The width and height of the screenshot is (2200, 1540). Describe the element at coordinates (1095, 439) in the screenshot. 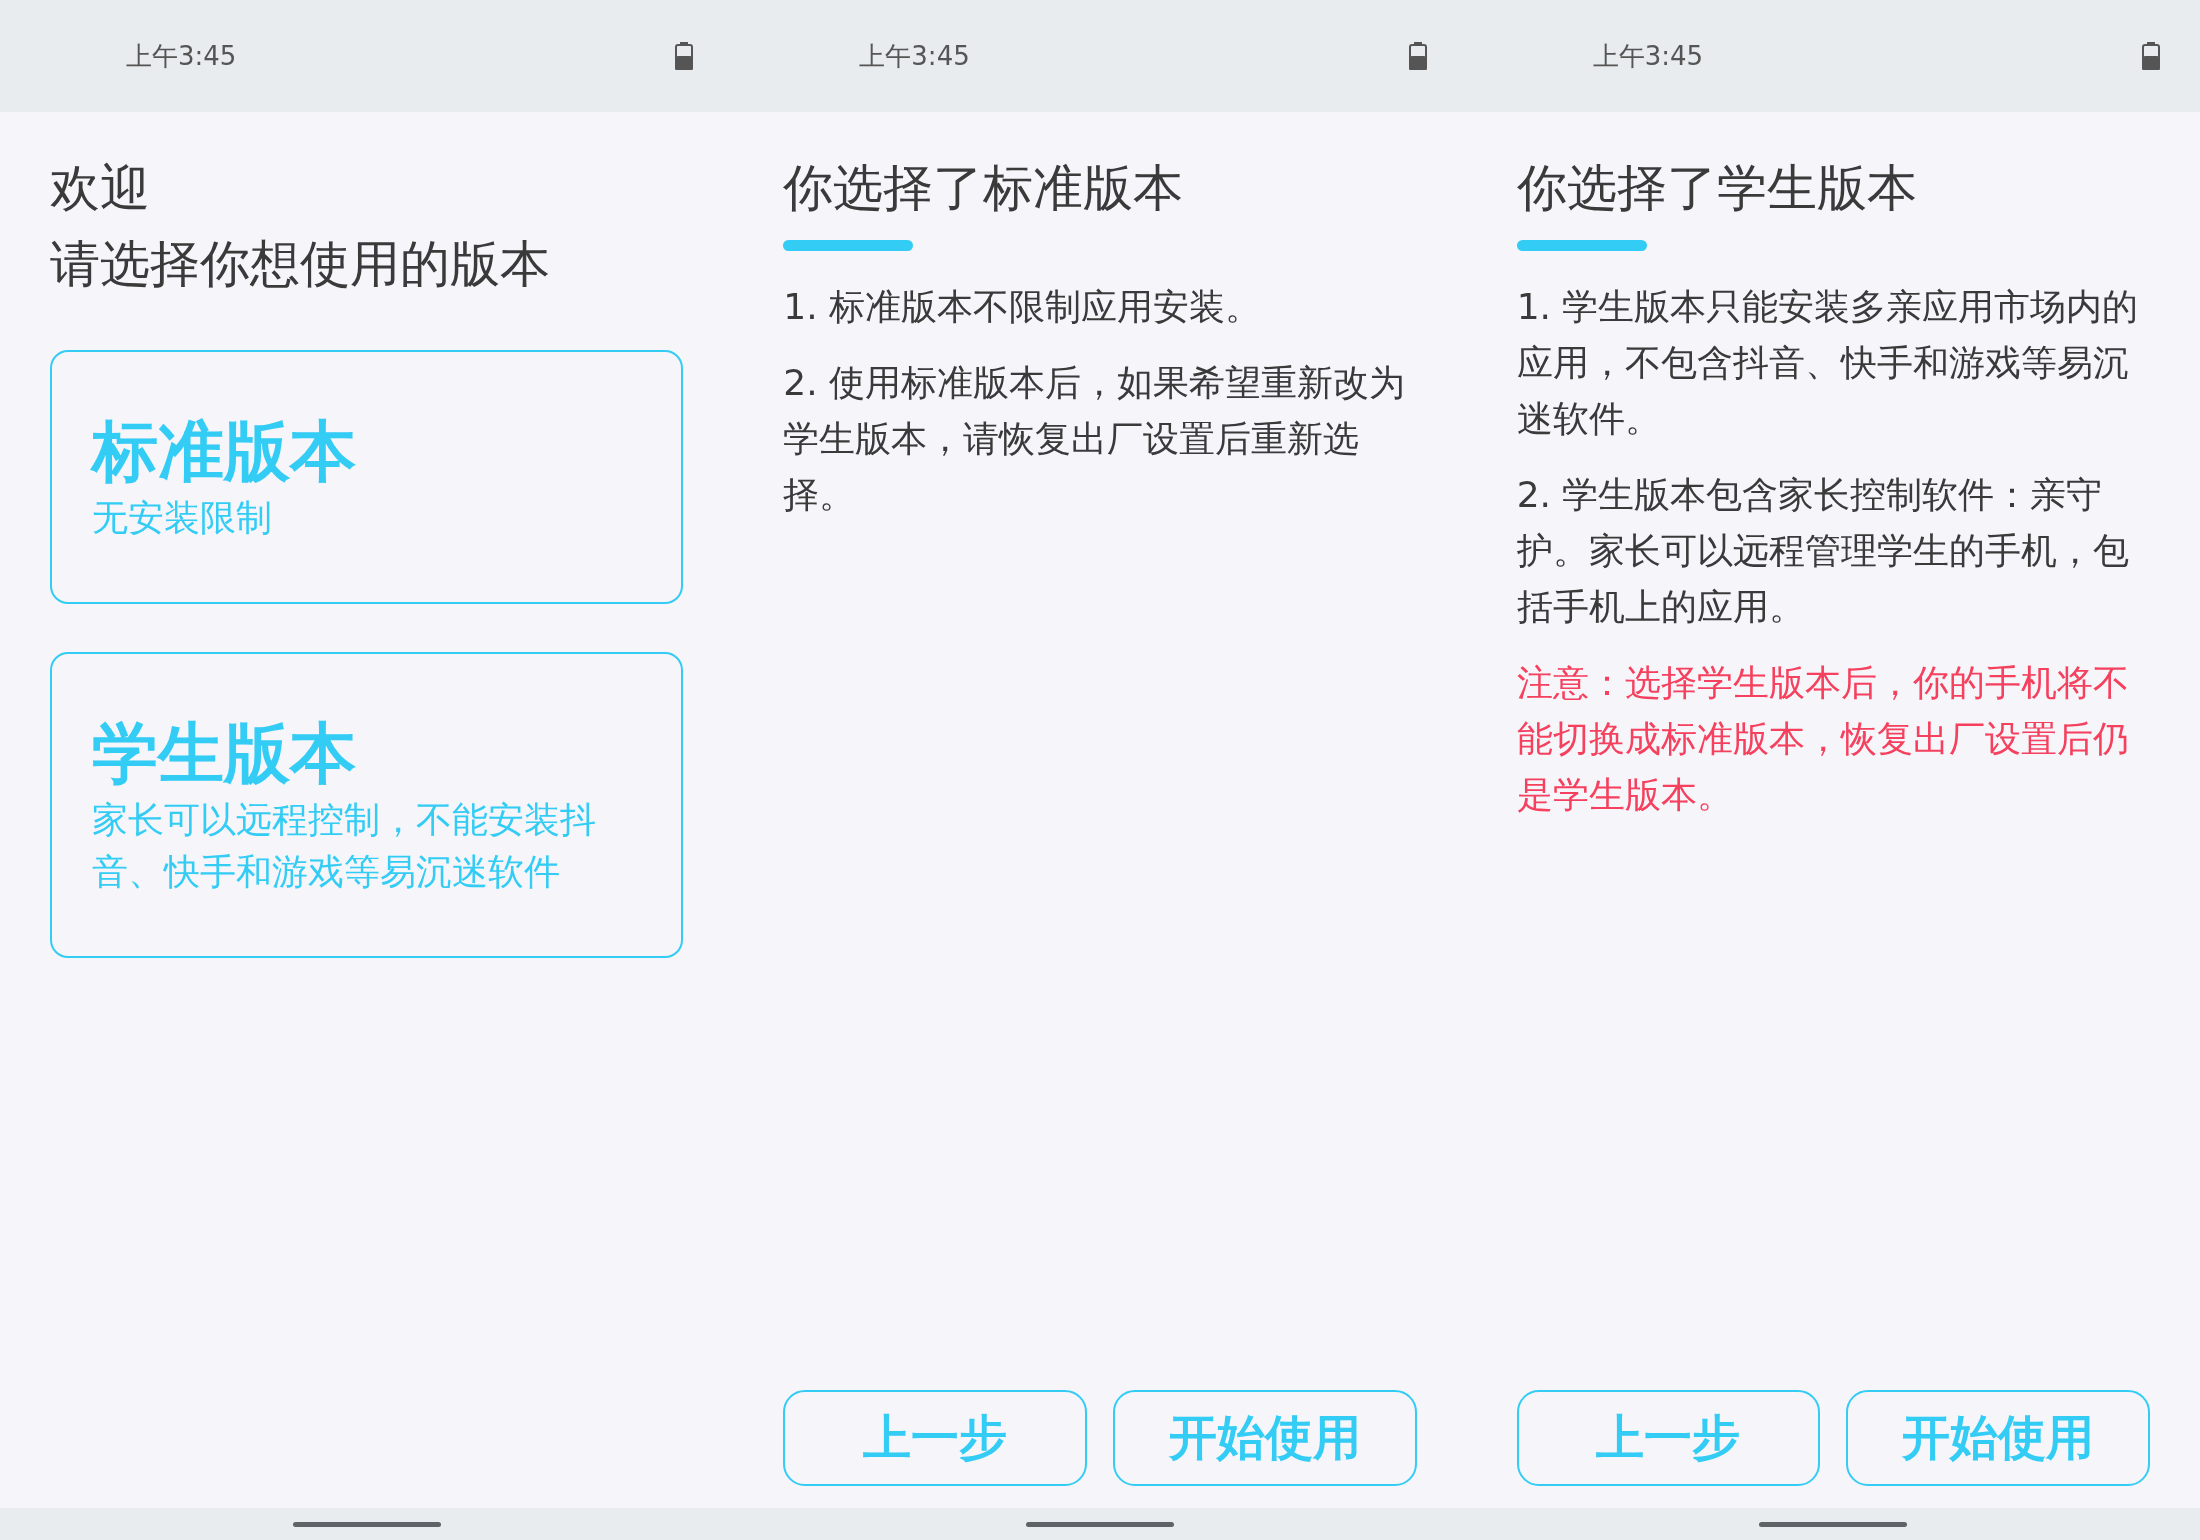

I see `info-paragraph: 2. 使用标准版本后，如果希望重新改为学生版本，请恢复出厂设置后重新选择。` at that location.